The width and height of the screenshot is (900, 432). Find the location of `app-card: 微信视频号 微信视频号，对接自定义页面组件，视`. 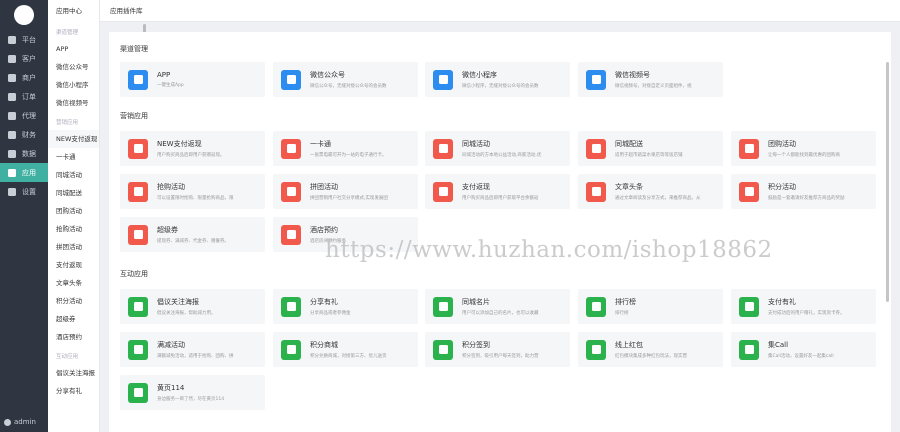

app-card: 微信视频号 微信视频号，对接自定义页面组件，视 is located at coordinates (650, 79).